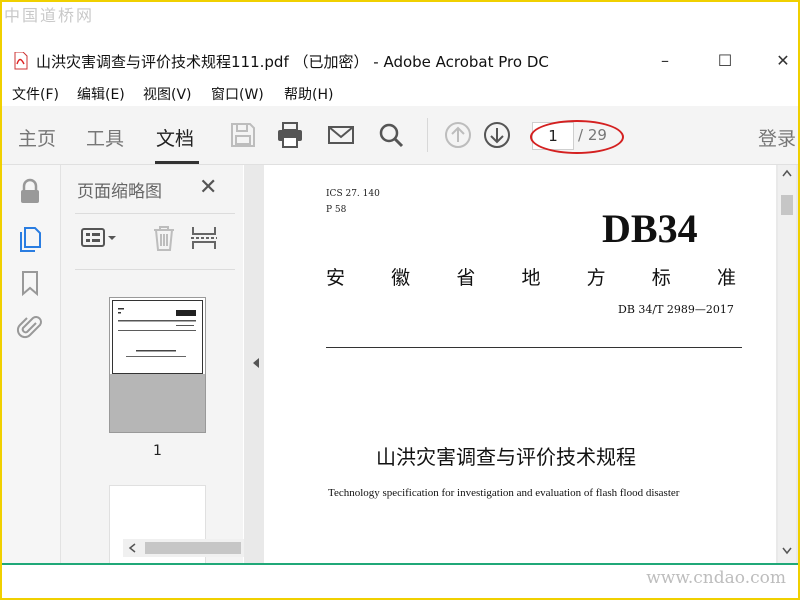  What do you see at coordinates (237, 94) in the screenshot?
I see `menu-window: 窗口(W)` at bounding box center [237, 94].